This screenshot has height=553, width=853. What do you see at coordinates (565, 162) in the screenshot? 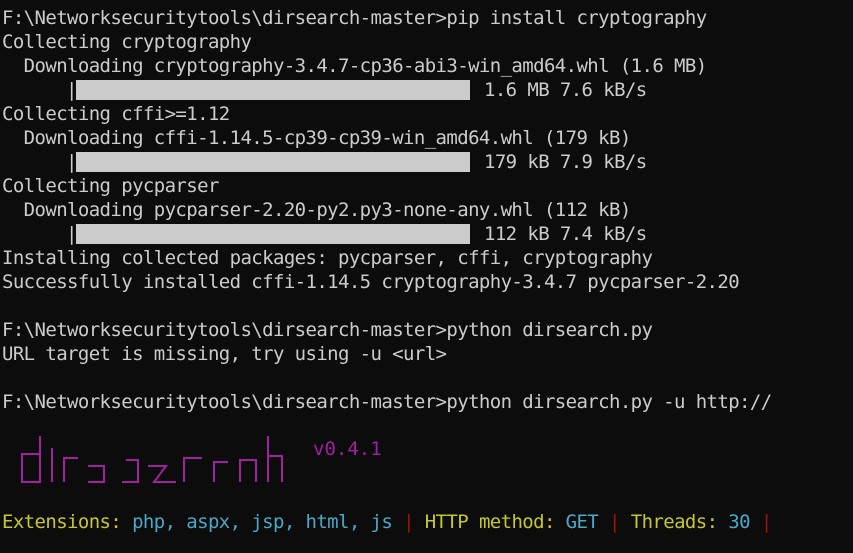
I see `progress-text: 179 kB 7.9 kB/s` at bounding box center [565, 162].